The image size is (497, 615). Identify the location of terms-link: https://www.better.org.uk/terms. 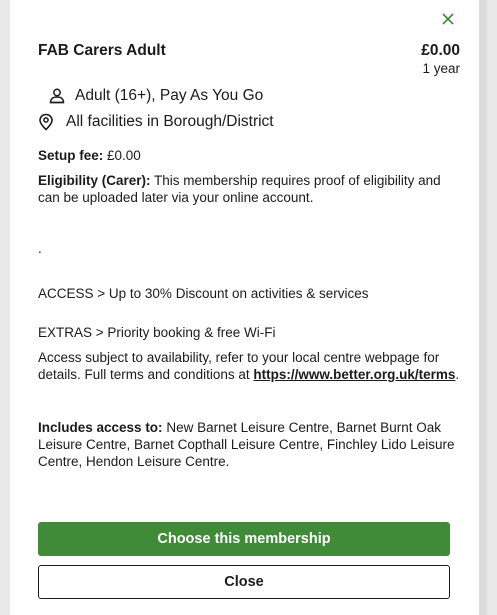
(354, 374).